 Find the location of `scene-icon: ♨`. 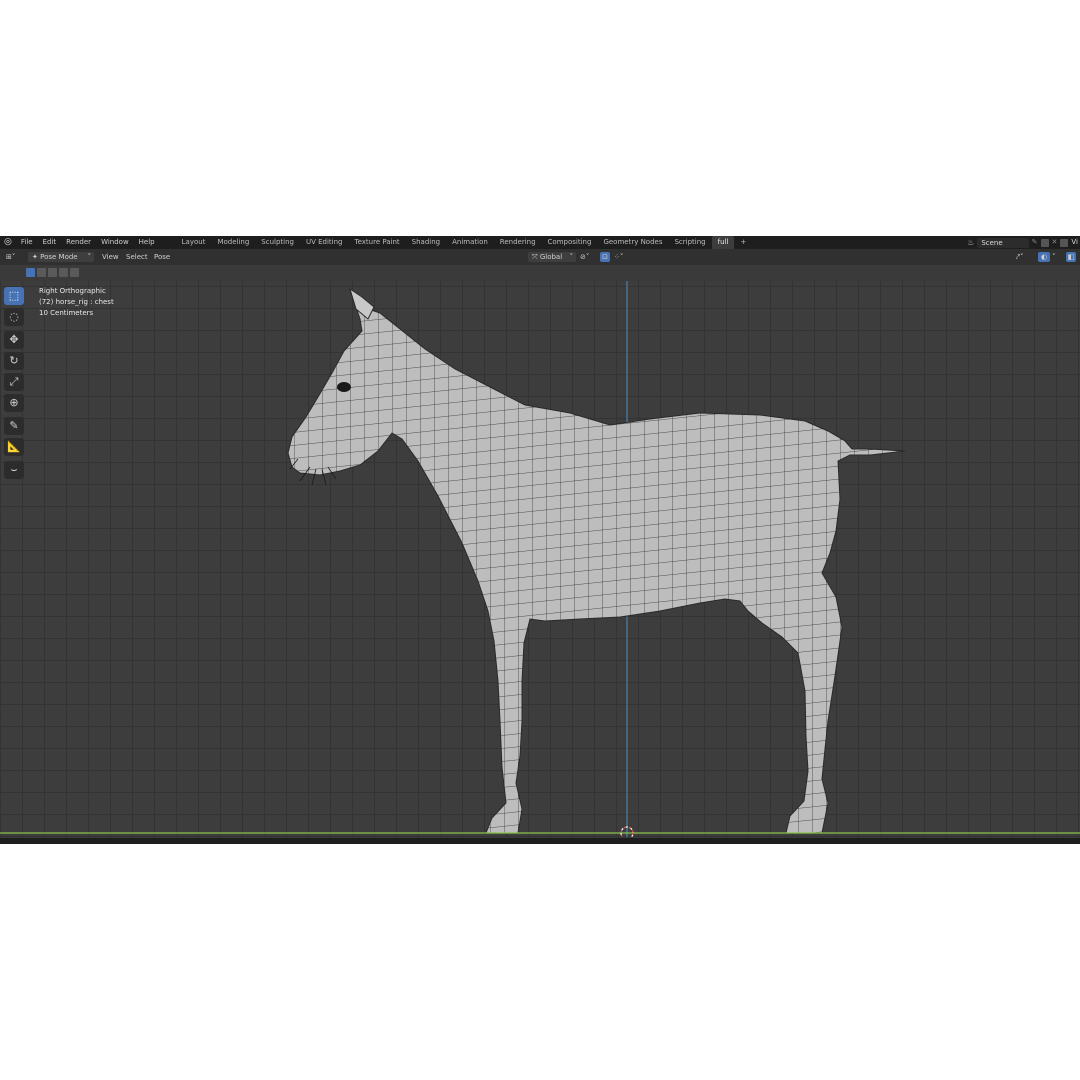

scene-icon: ♨ is located at coordinates (970, 242).